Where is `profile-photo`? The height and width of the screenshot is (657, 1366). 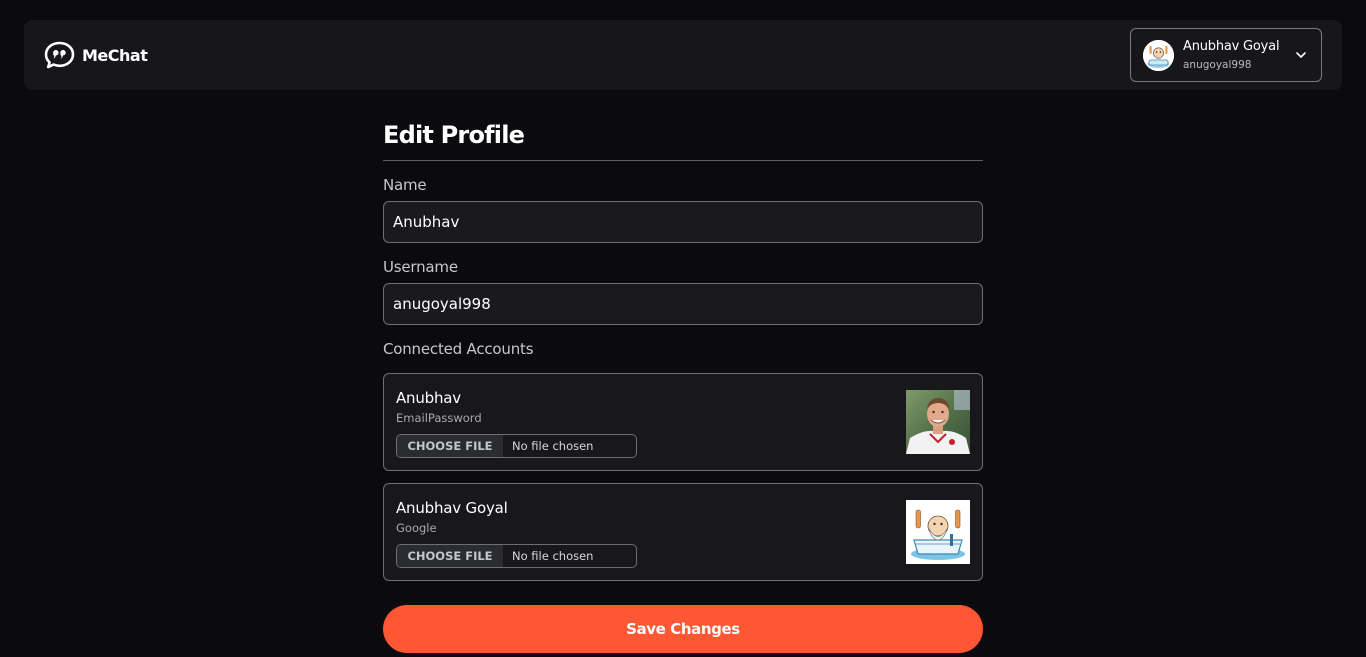 profile-photo is located at coordinates (938, 422).